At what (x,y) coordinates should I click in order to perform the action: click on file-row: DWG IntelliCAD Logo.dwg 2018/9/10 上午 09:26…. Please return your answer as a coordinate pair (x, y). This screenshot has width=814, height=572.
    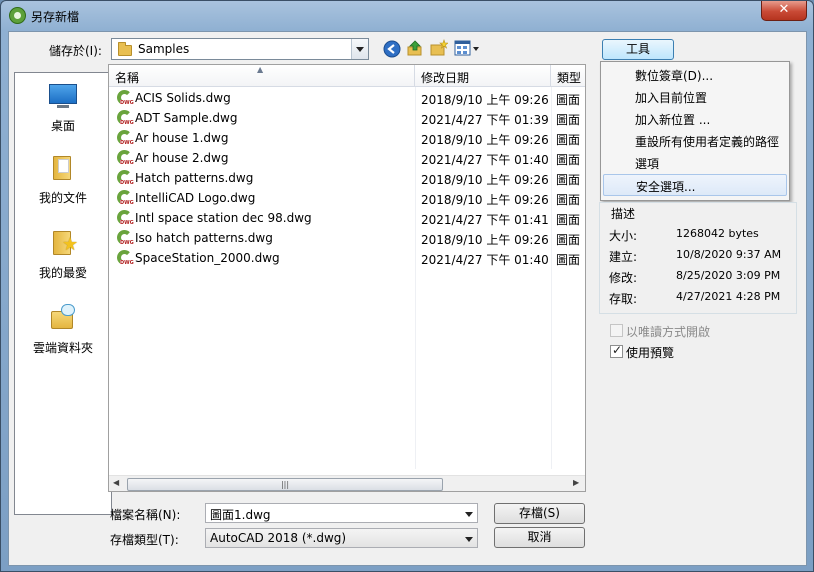
    Looking at the image, I should click on (347, 199).